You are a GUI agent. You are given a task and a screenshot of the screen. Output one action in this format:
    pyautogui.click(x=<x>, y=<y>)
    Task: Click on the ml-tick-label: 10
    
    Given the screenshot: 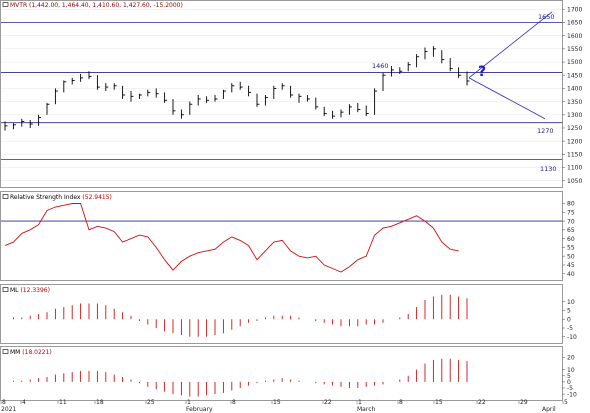 What is the action you would take?
    pyautogui.click(x=571, y=302)
    